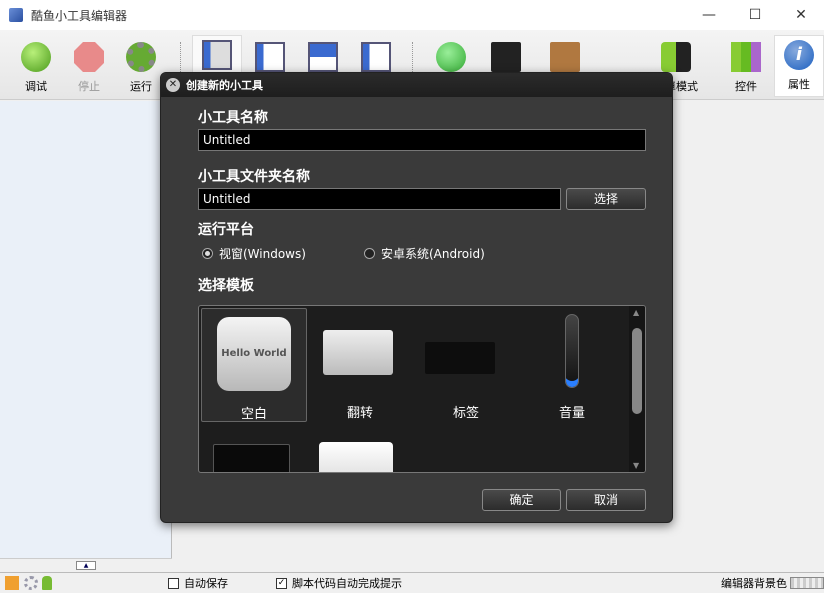 This screenshot has width=824, height=593. I want to click on properties-button: i 属性, so click(799, 66).